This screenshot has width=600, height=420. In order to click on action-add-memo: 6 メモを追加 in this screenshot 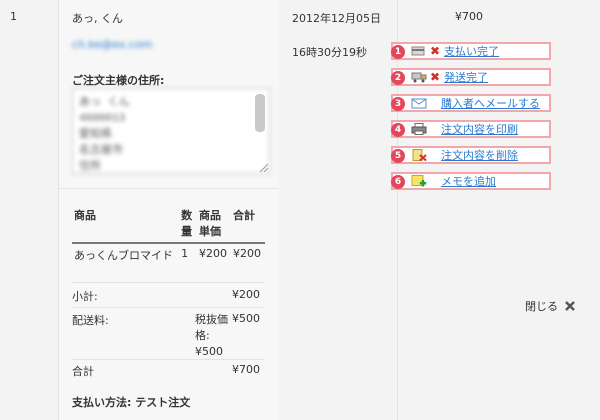, I will do `click(471, 181)`.